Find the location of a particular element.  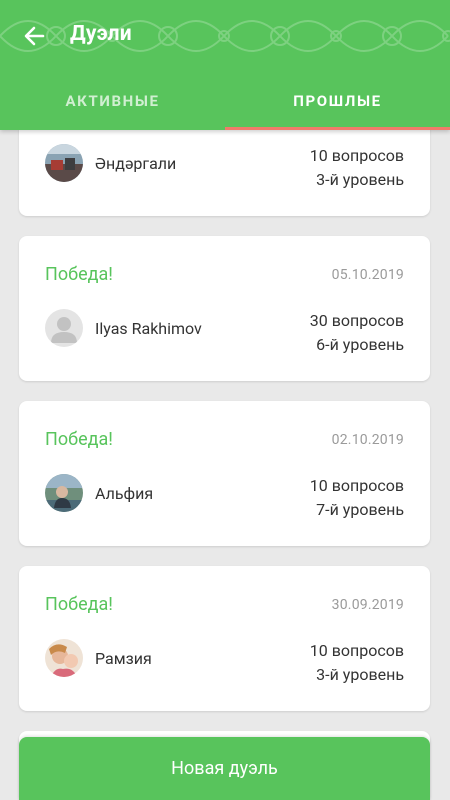

tab-bar: АКТИВНЫЕ ПРОШЛЫЕ is located at coordinates (225, 101).